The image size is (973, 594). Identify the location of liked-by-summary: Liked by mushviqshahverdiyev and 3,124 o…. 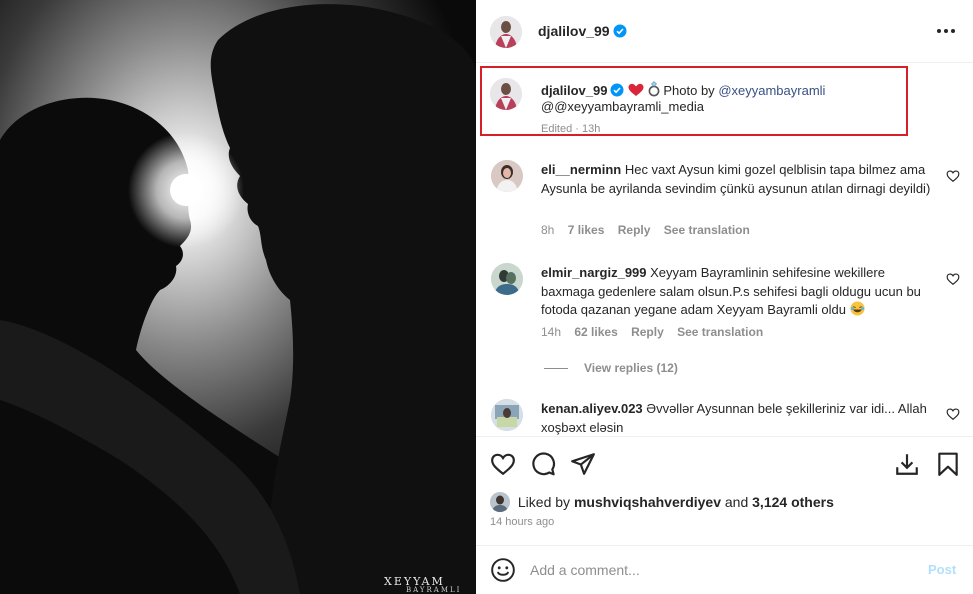
(662, 502).